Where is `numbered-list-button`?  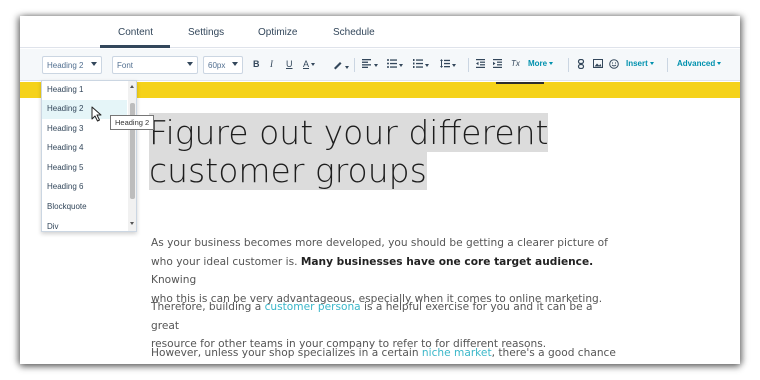
numbered-list-button is located at coordinates (421, 64).